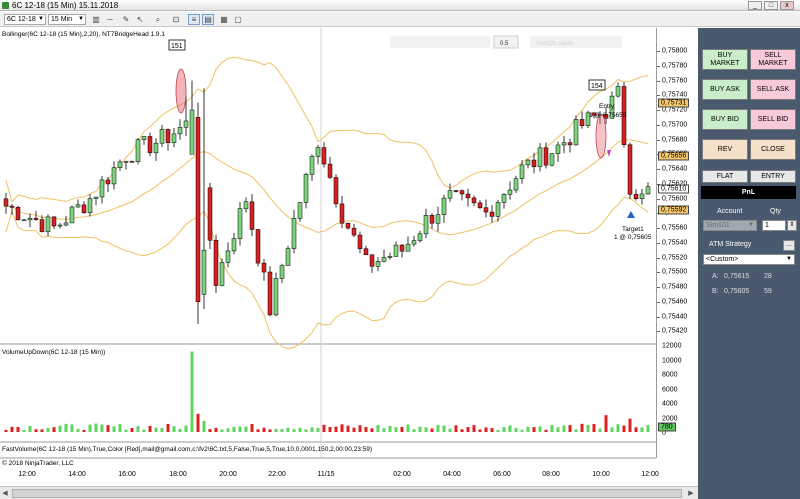  Describe the element at coordinates (725, 59) in the screenshot. I see `buy-market-button: BUY MARKET` at that location.